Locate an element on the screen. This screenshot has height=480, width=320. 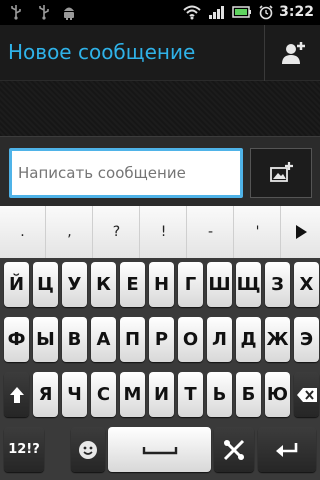
action-bar: Новое сообщение is located at coordinates (160, 53).